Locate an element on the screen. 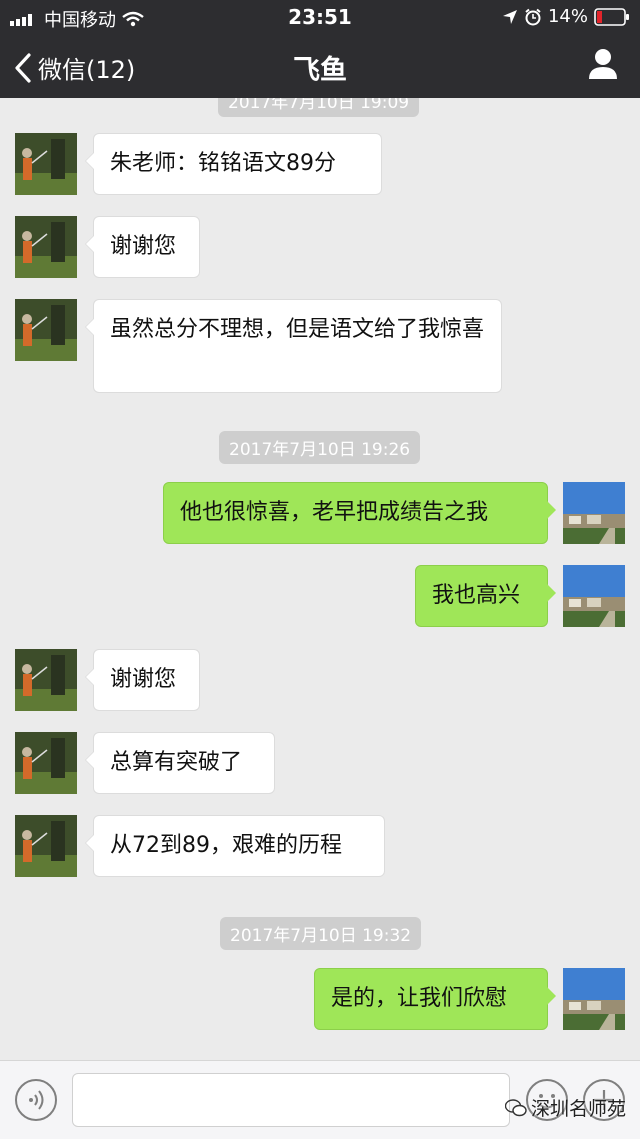 Image resolution: width=640 pixels, height=1139 pixels. nav-bar: 微信(12) 飞鱼 is located at coordinates (320, 66).